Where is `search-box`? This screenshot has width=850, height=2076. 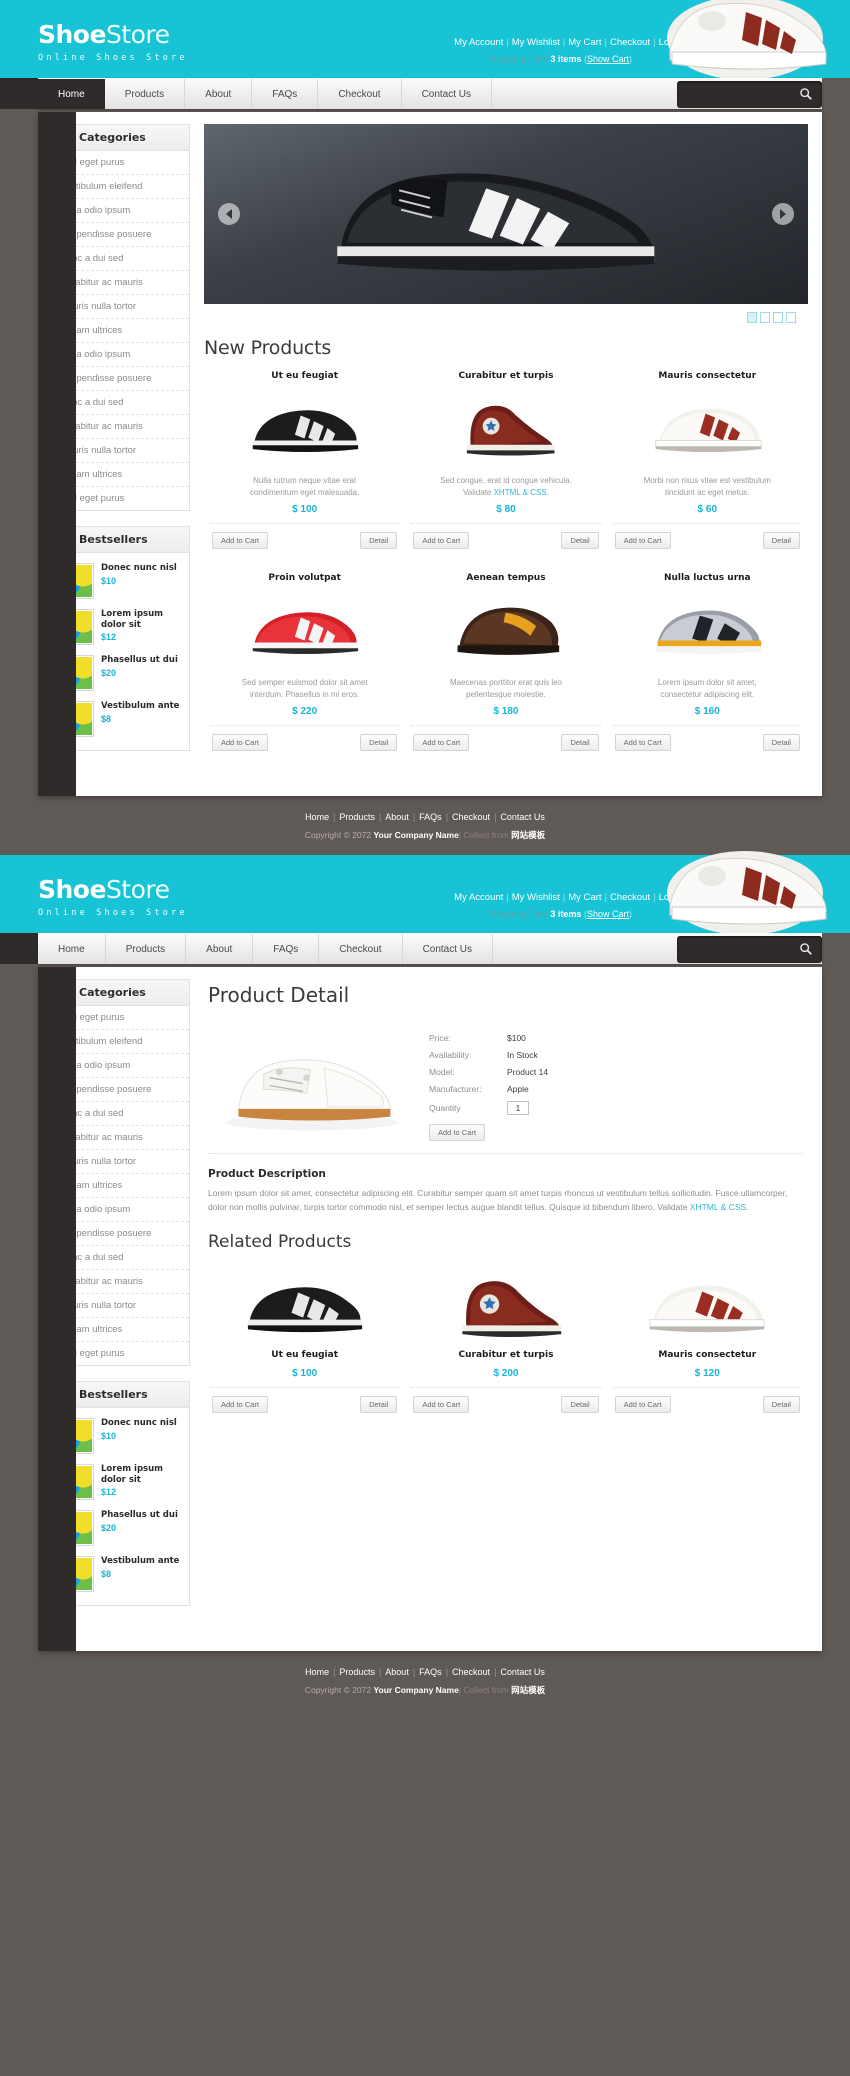 search-box is located at coordinates (749, 94).